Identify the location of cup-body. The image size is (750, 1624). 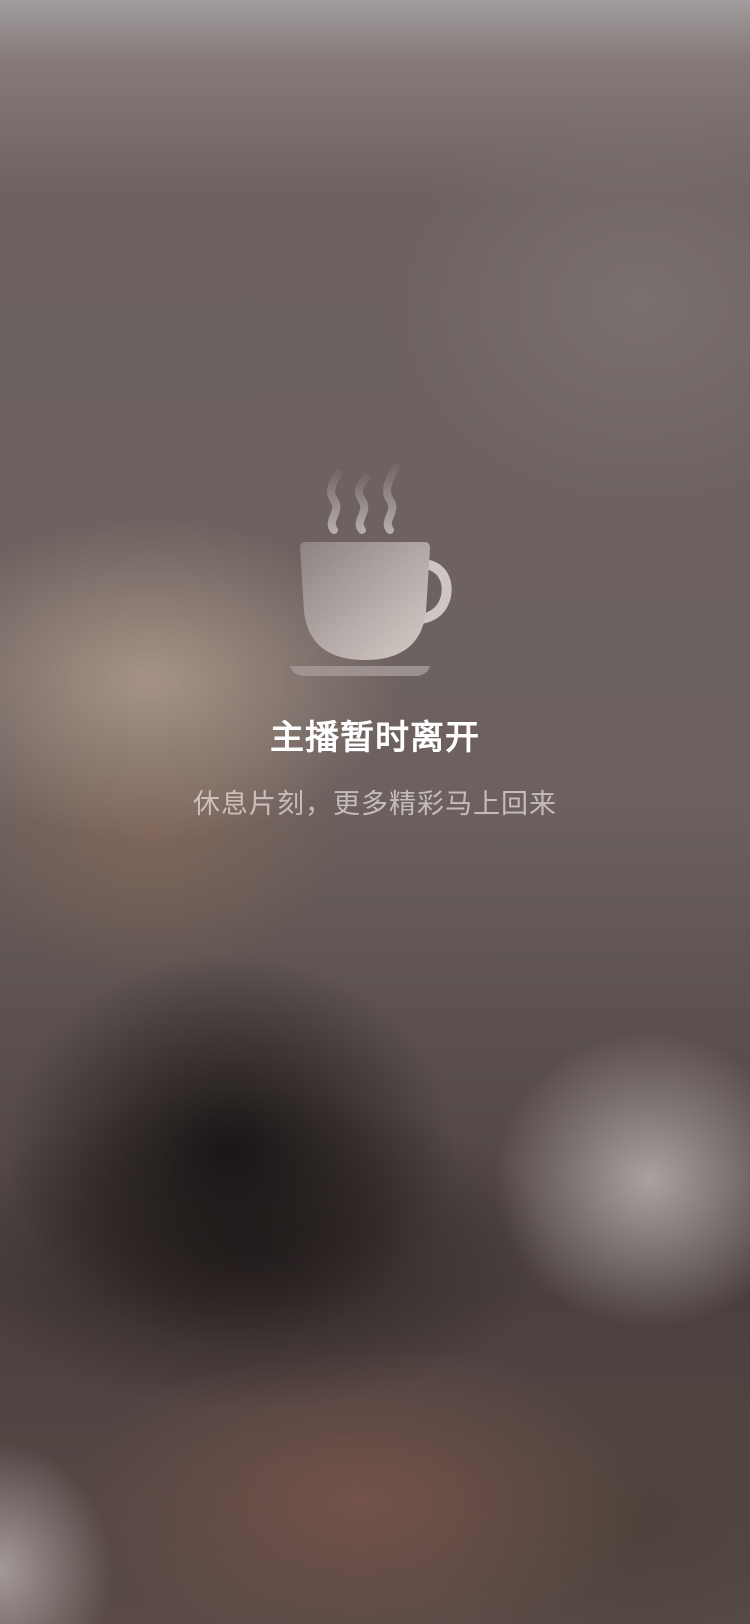
(365, 601).